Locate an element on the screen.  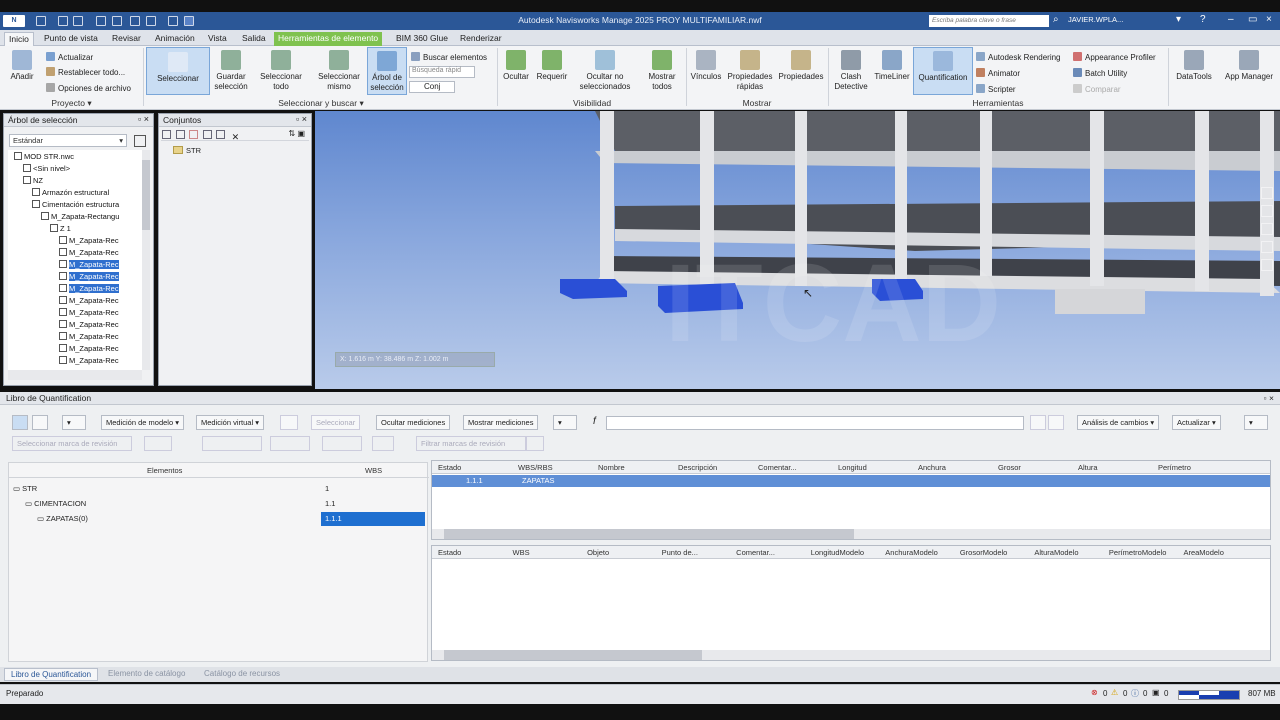
tree-item: NZ is located at coordinates (33, 182).